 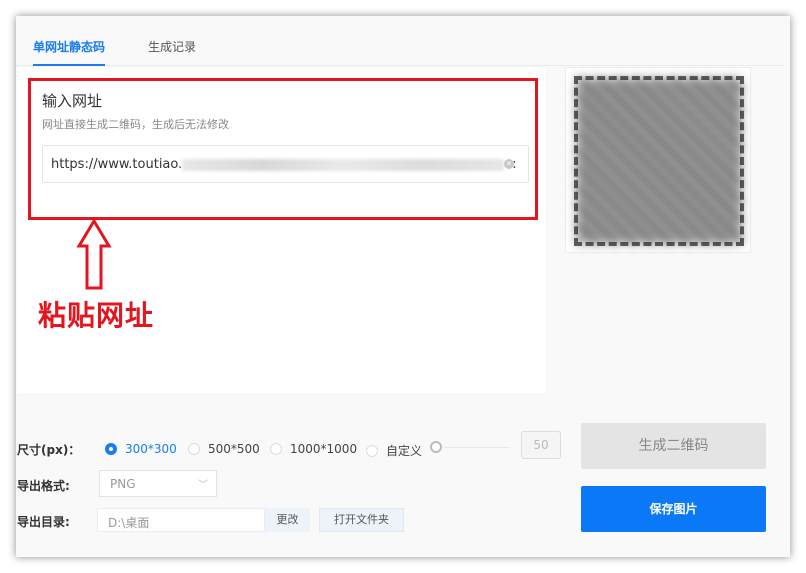 I want to click on tab-single-url-static: 单网址静态码, so click(x=69, y=52).